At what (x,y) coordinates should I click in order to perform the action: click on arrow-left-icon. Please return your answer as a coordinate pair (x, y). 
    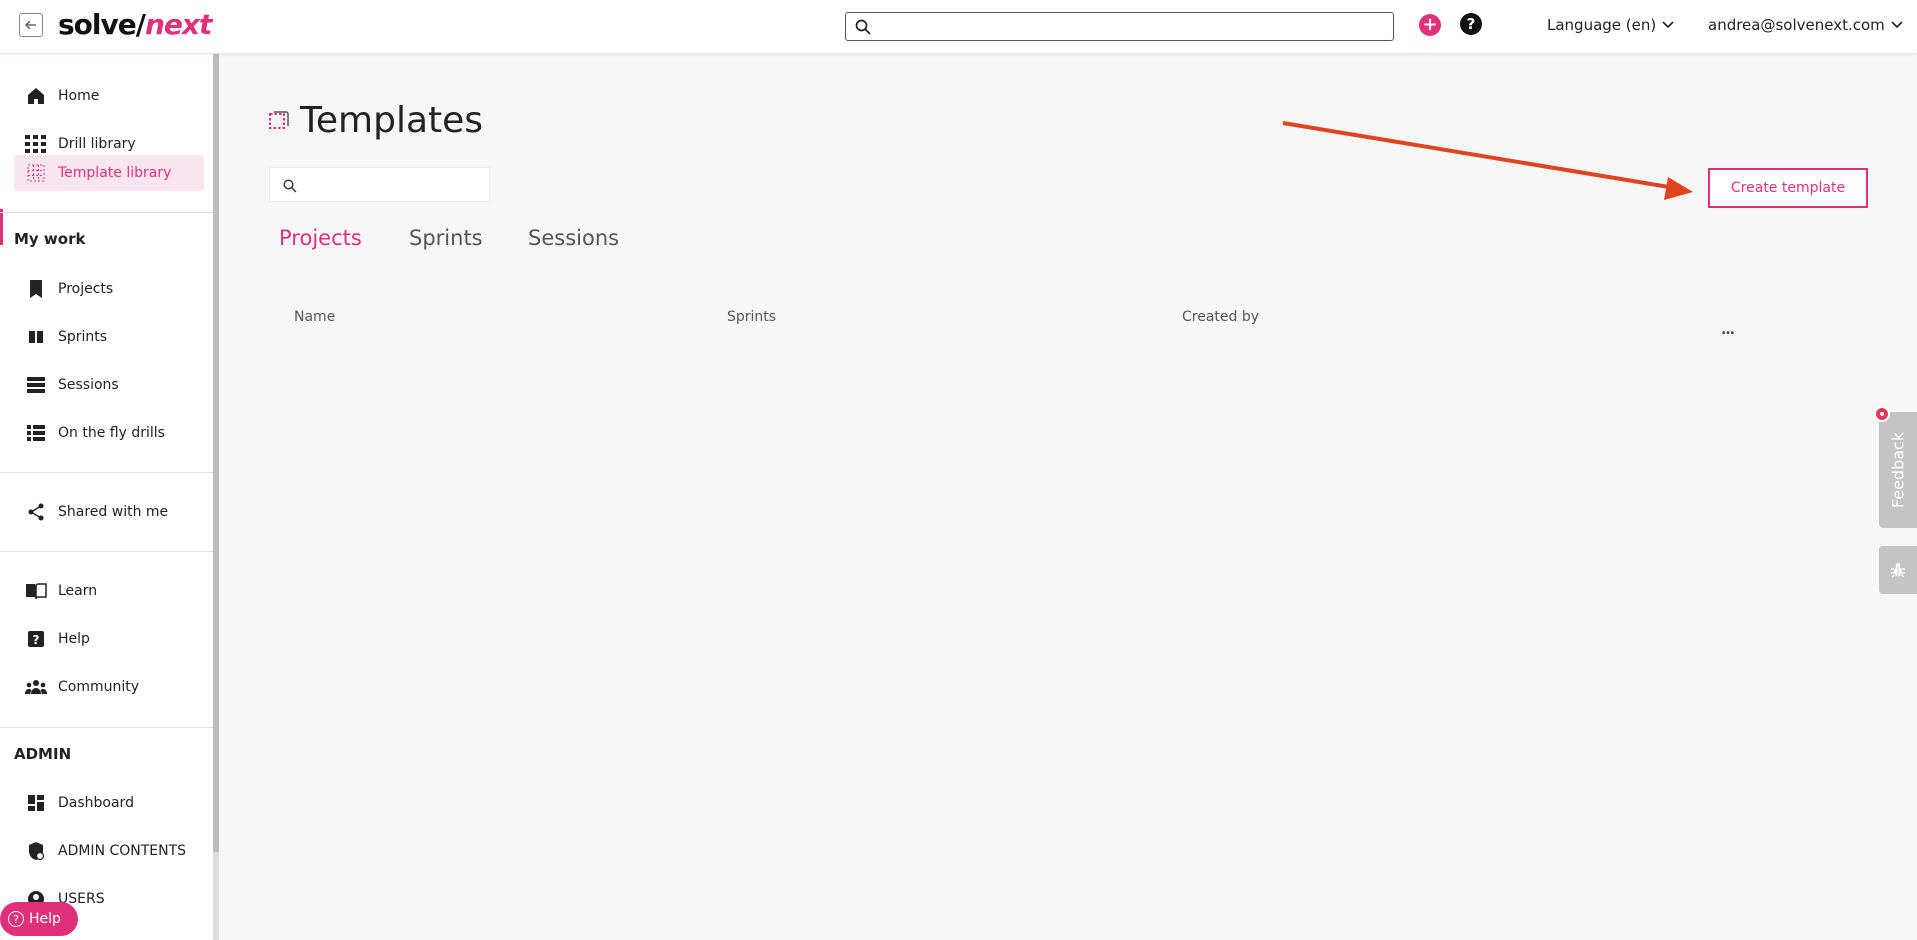
    Looking at the image, I should click on (30, 25).